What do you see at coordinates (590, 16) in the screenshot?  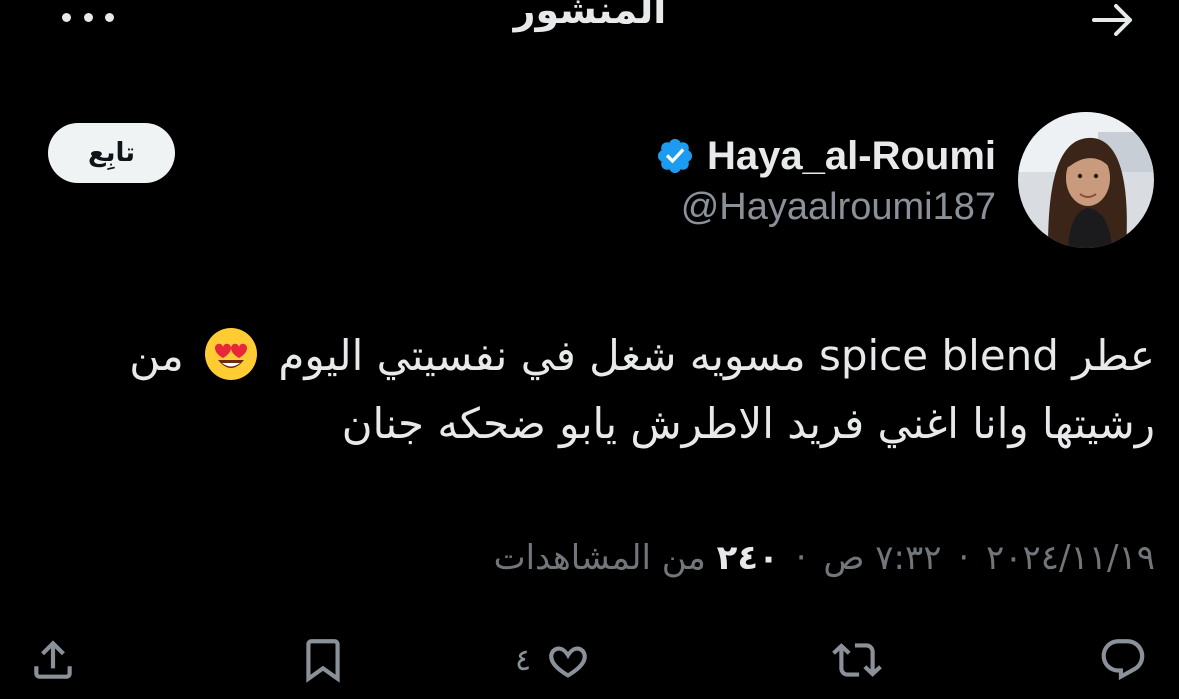 I see `page-title: المنشور` at bounding box center [590, 16].